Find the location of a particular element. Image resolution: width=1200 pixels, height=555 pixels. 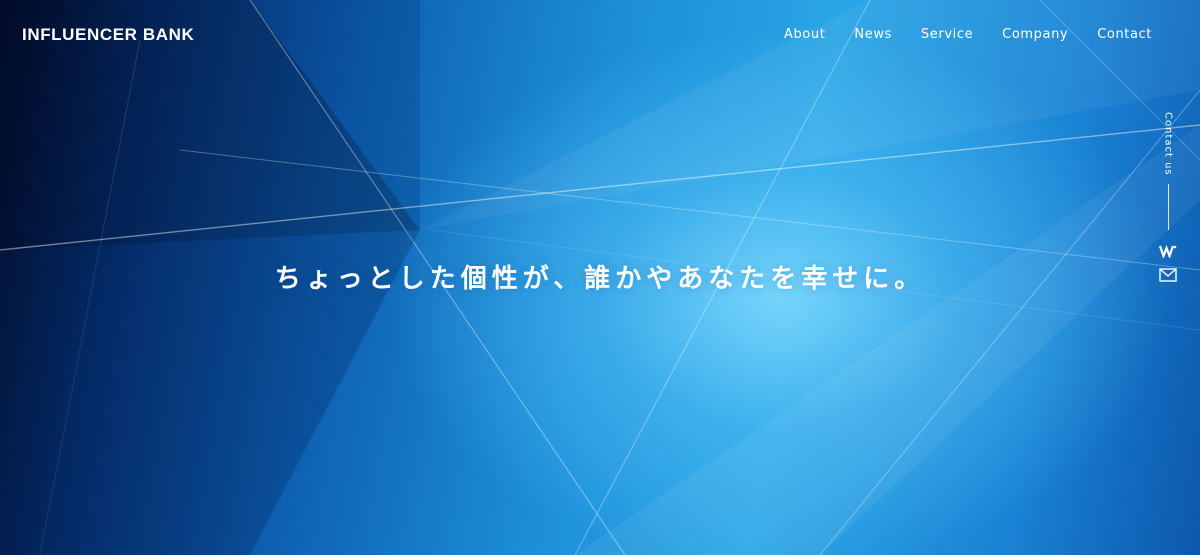

main-nav: About News Service Company Contact is located at coordinates (968, 34).